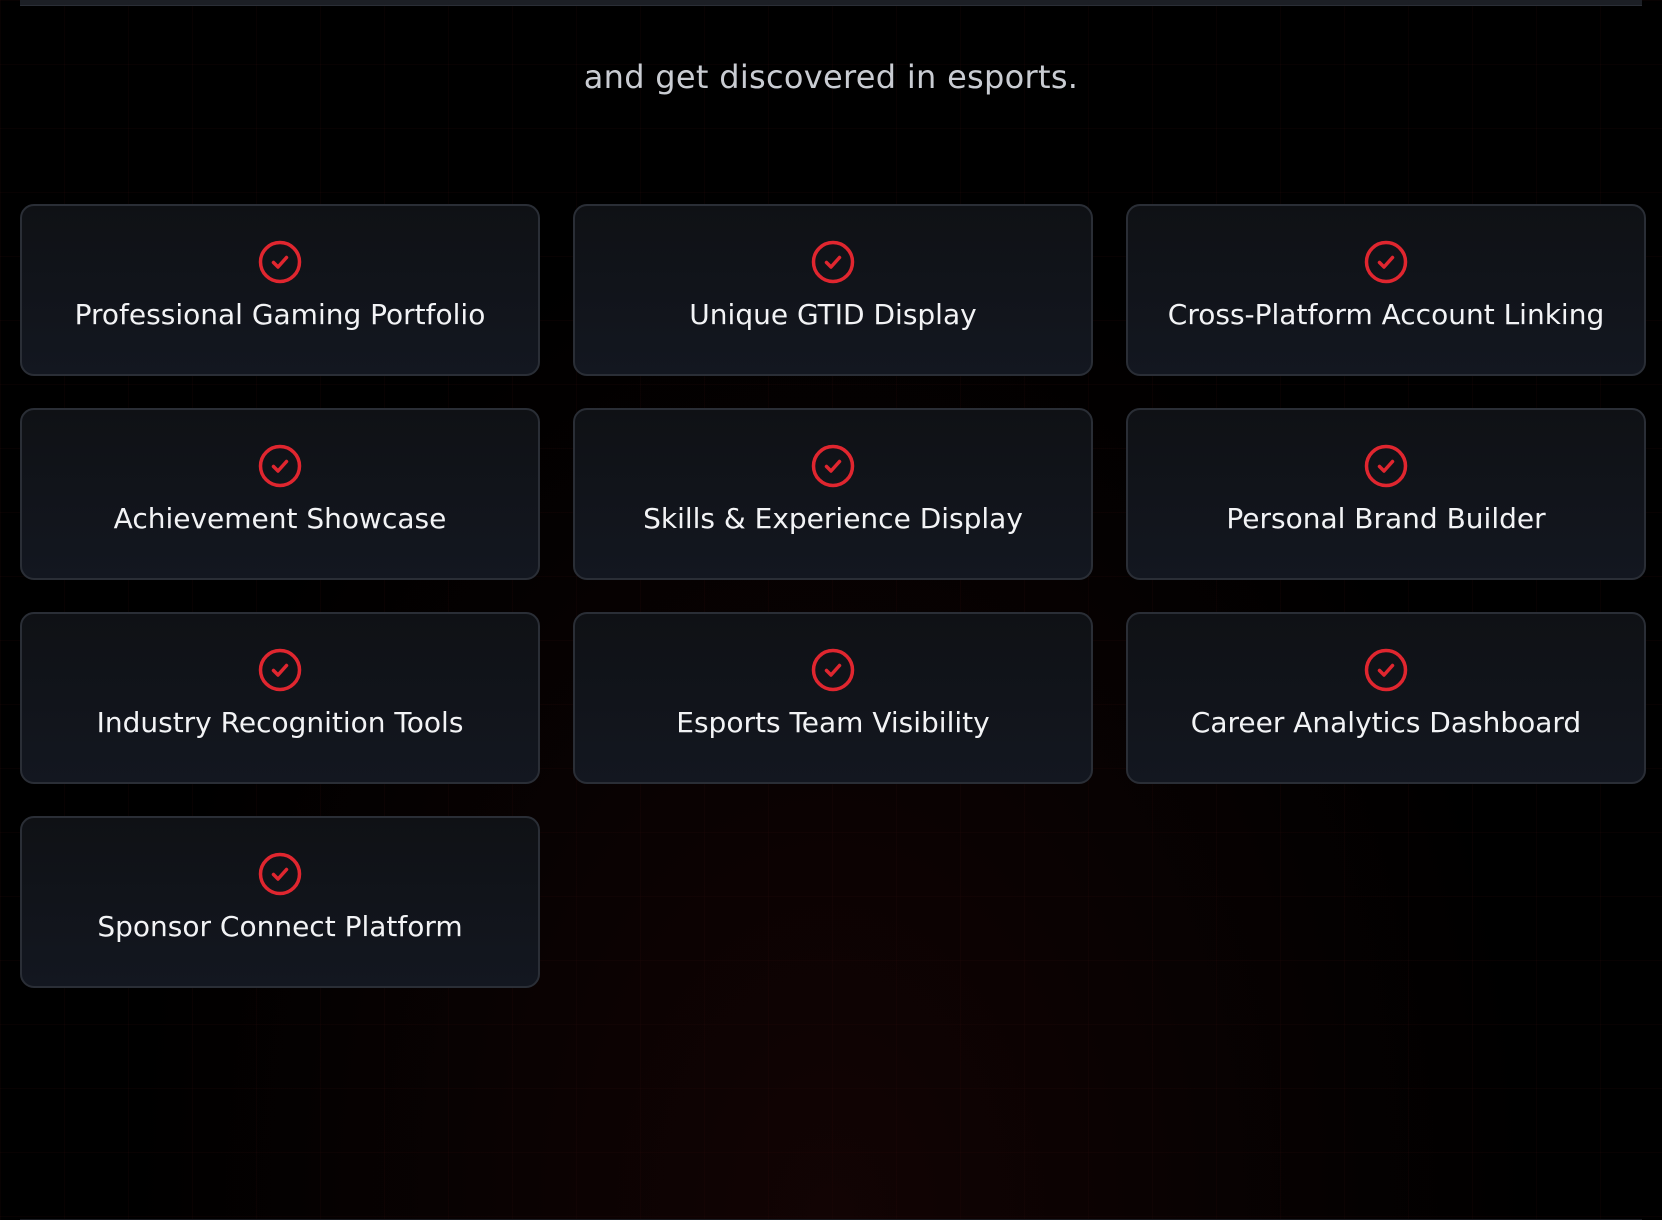 The width and height of the screenshot is (1662, 1220). I want to click on feature-label: Esports Team Visibility, so click(833, 722).